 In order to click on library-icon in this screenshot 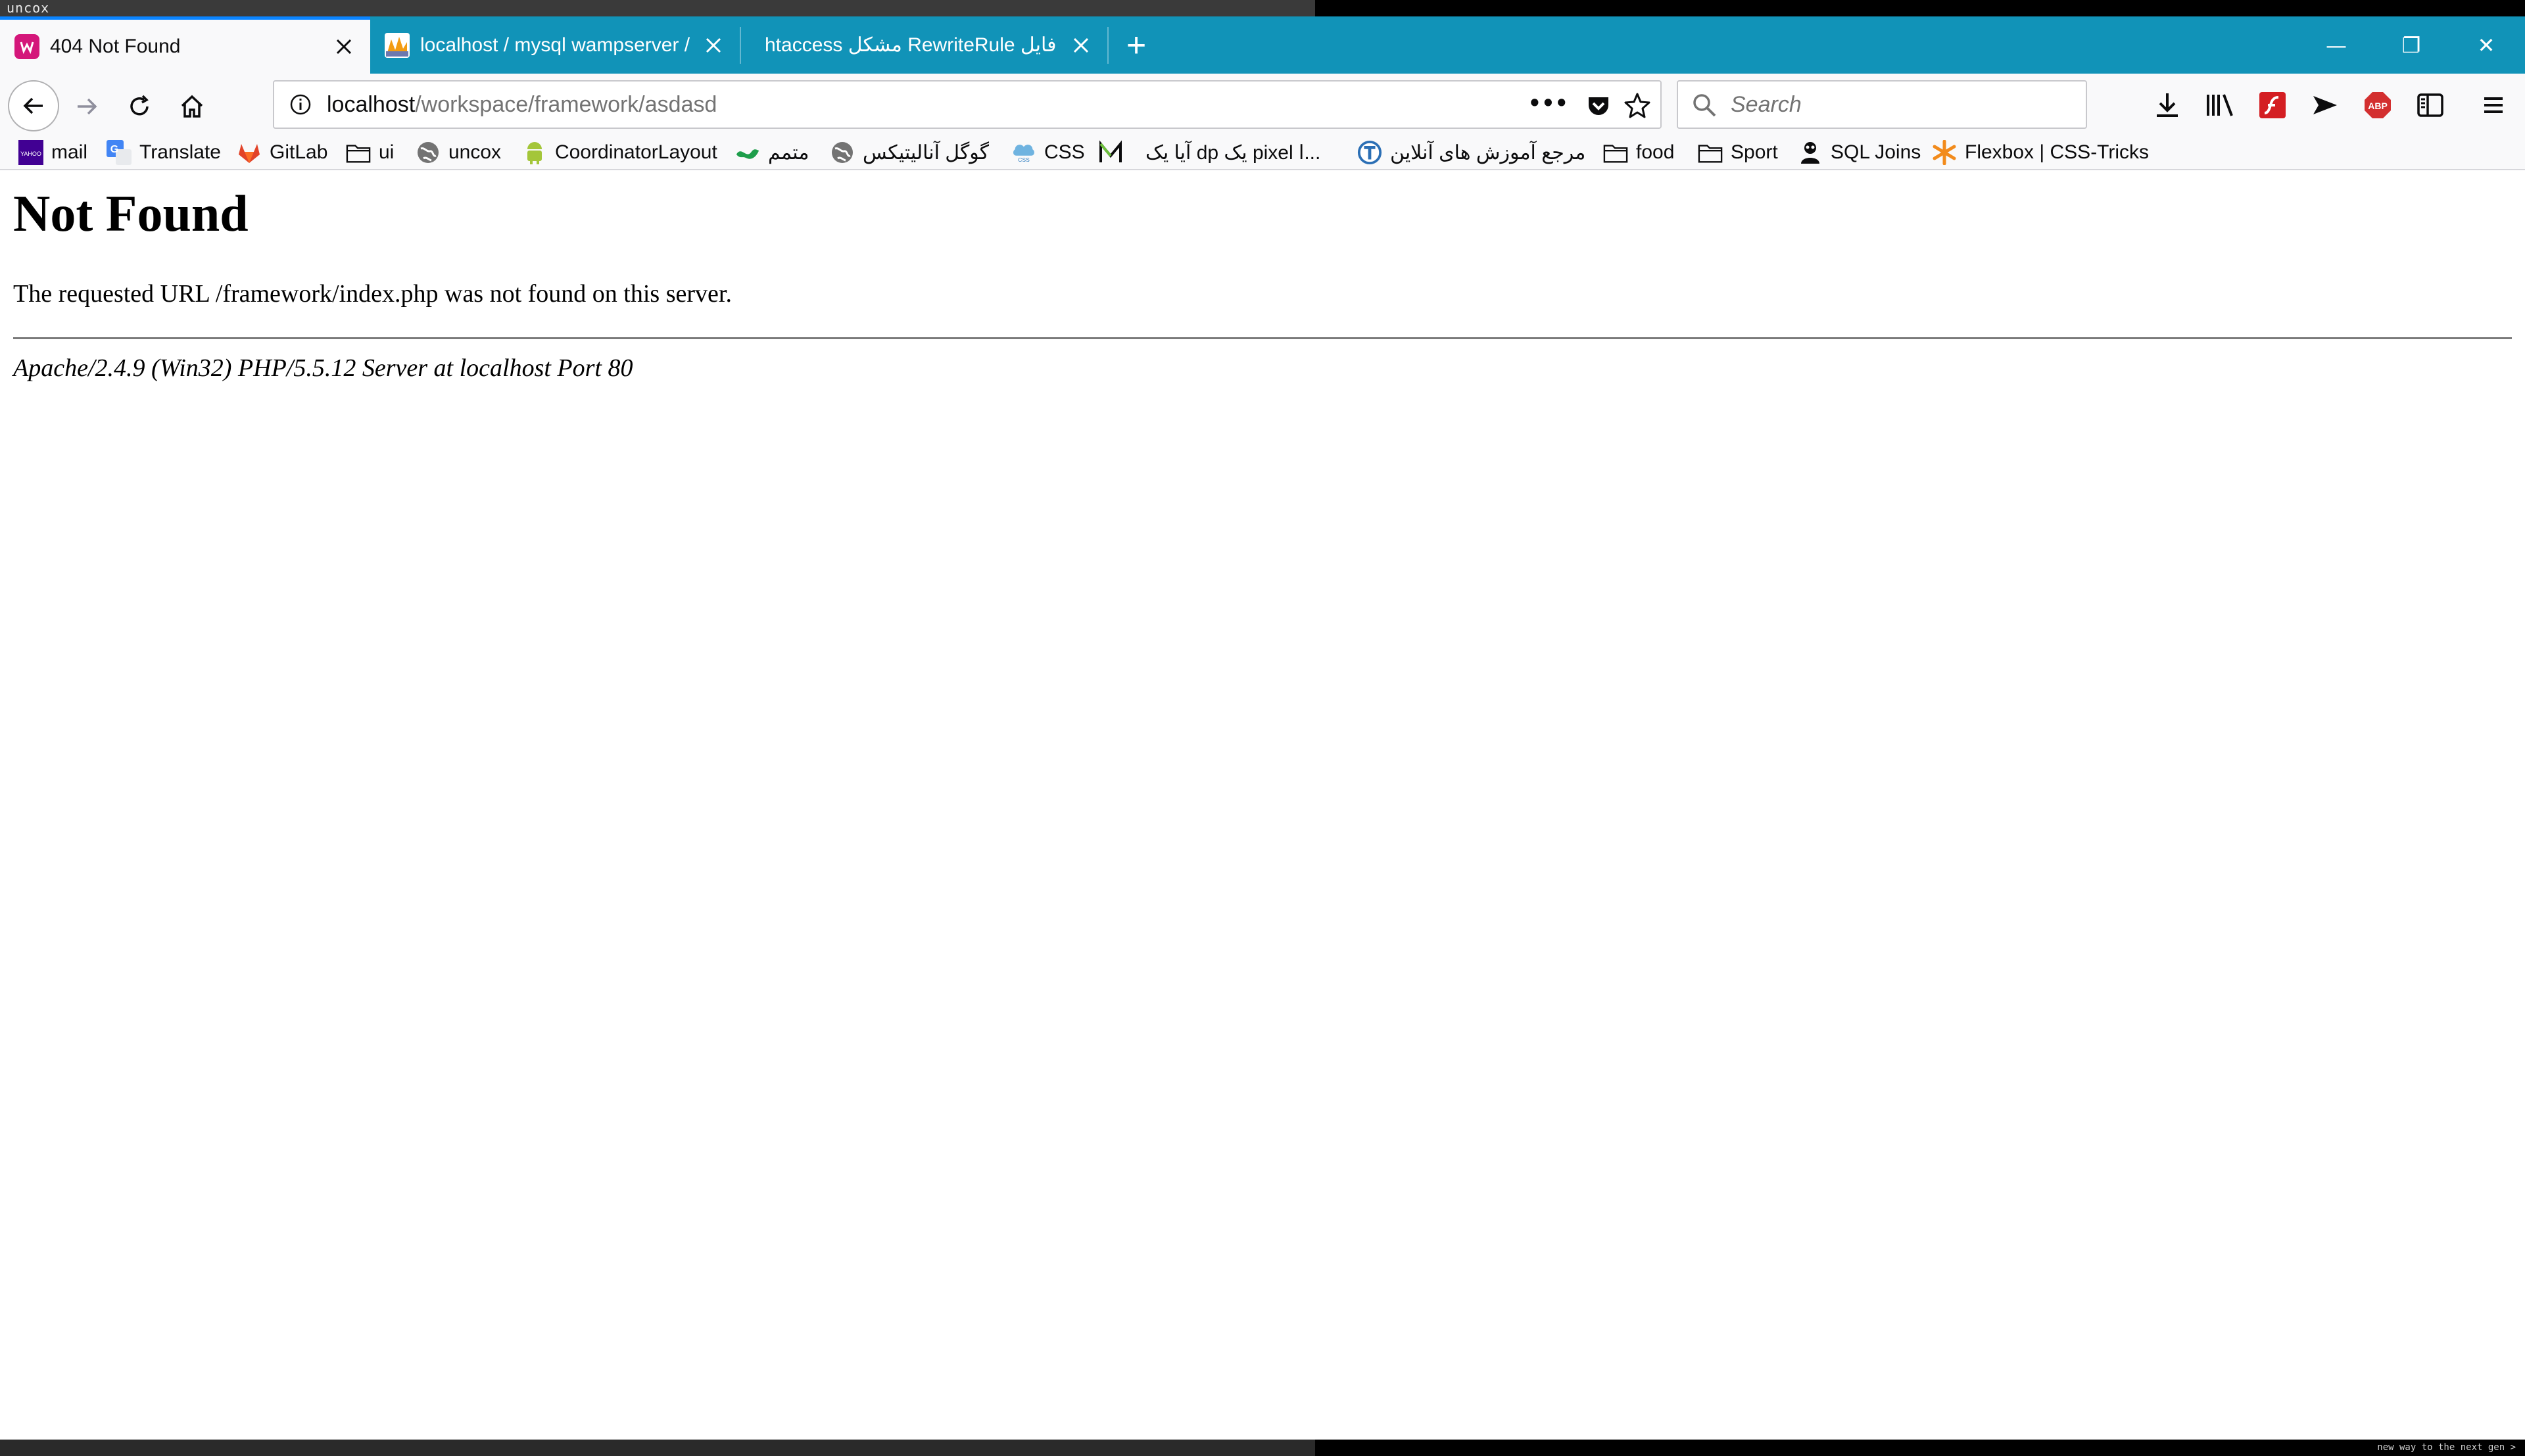, I will do `click(2220, 105)`.